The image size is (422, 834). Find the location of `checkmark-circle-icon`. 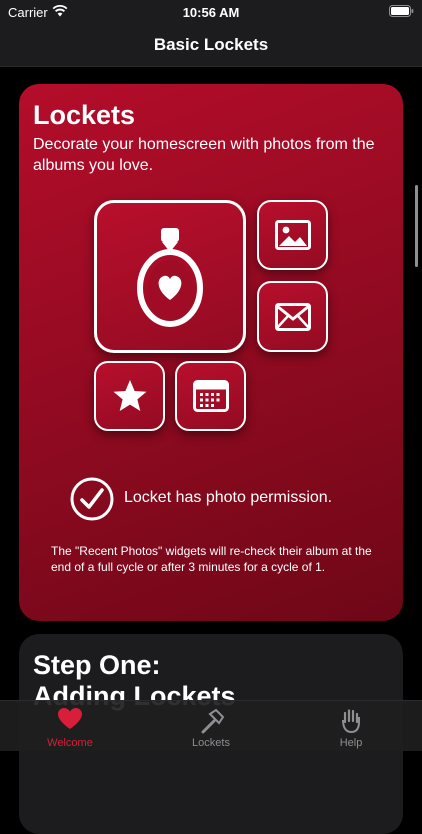

checkmark-circle-icon is located at coordinates (92, 499).